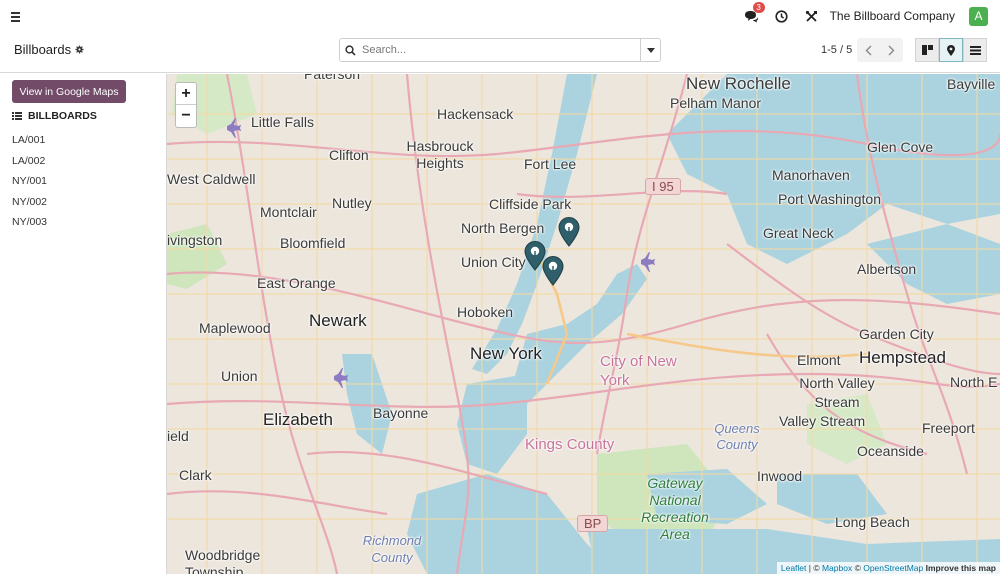 The image size is (1000, 574). What do you see at coordinates (737, 436) in the screenshot?
I see `map-label: Queens County` at bounding box center [737, 436].